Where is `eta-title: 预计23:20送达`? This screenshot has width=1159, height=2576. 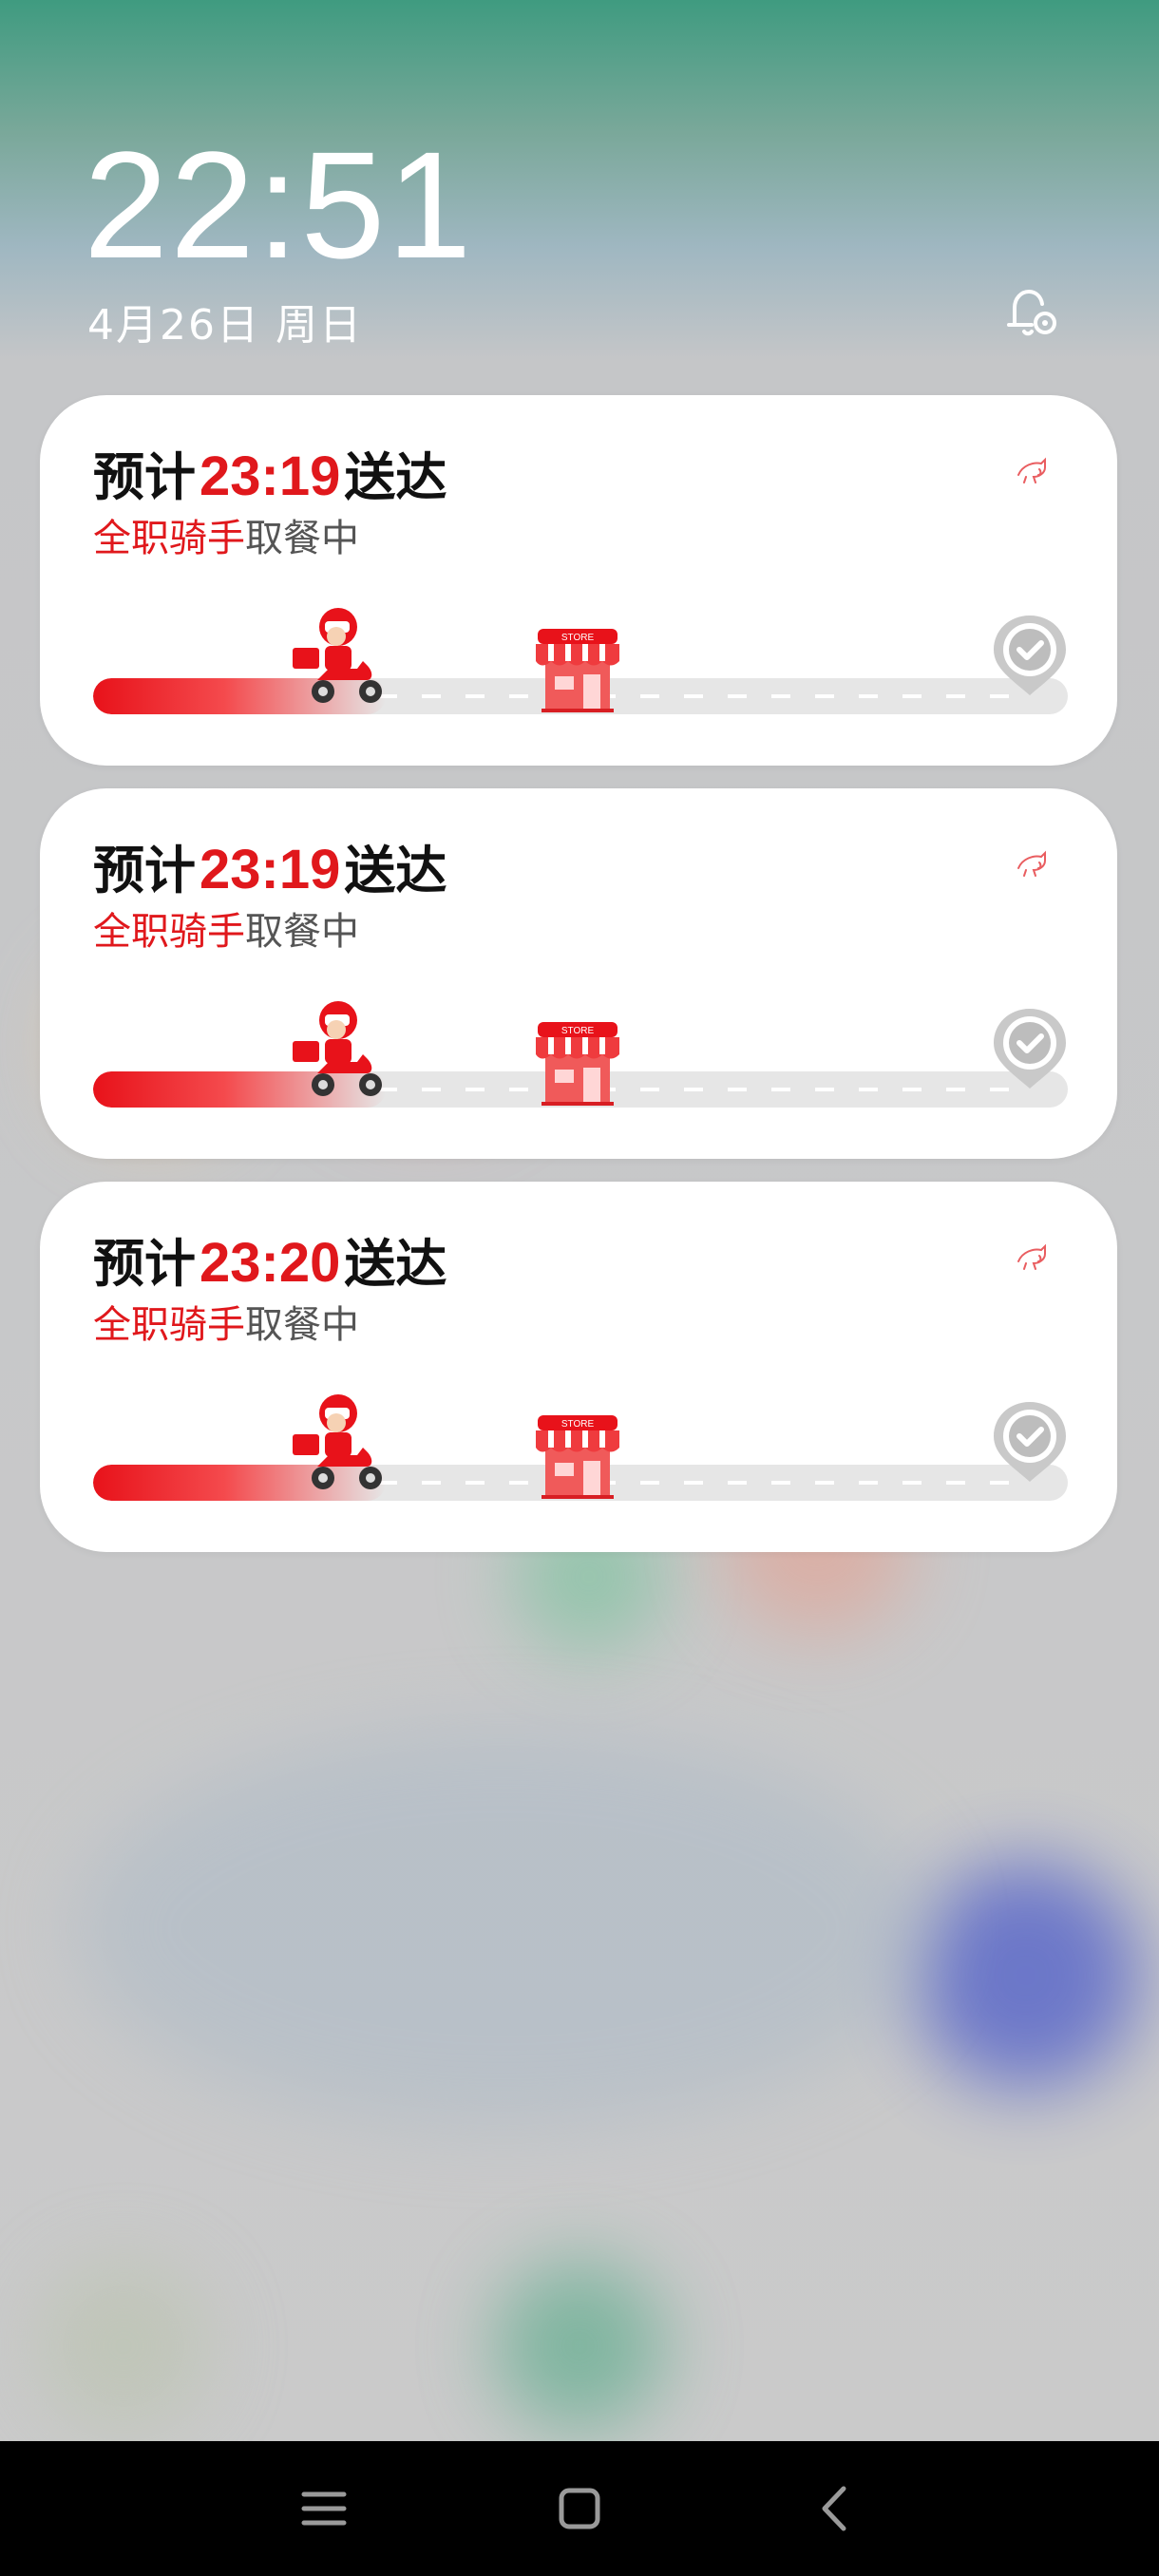
eta-title: 预计23:20送达 is located at coordinates (269, 1259).